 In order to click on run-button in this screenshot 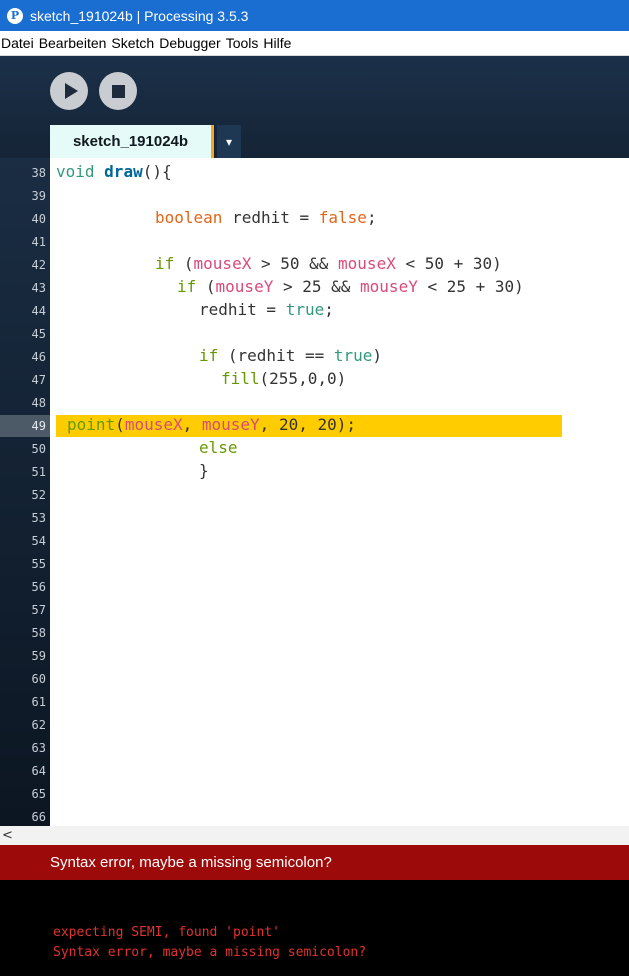, I will do `click(69, 91)`.